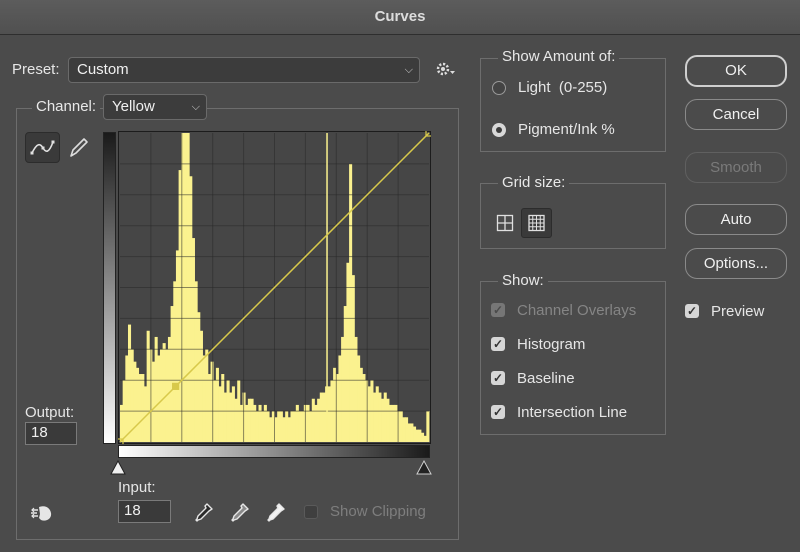 The width and height of the screenshot is (800, 552). What do you see at coordinates (445, 69) in the screenshot?
I see `preset-settings-gear-icon` at bounding box center [445, 69].